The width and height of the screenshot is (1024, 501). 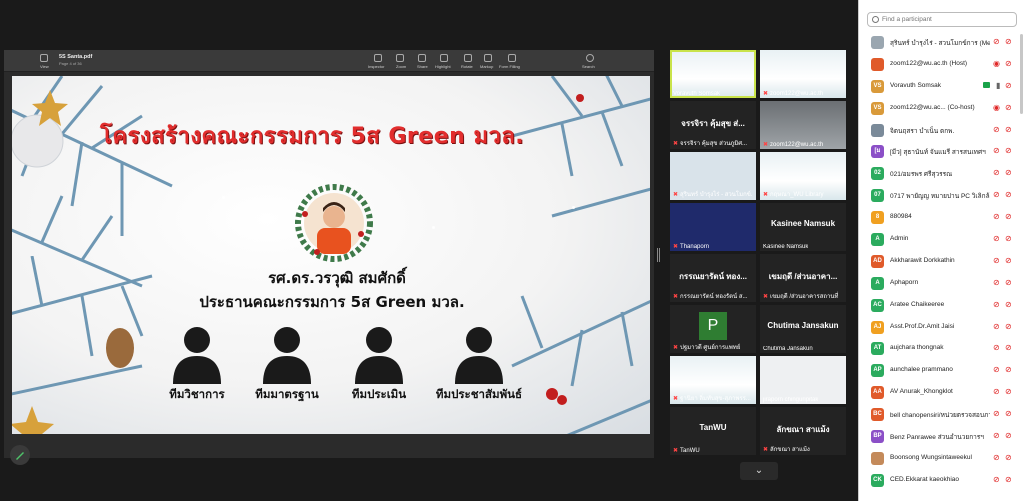 I want to click on mic-on-icon: ▮, so click(x=998, y=85).